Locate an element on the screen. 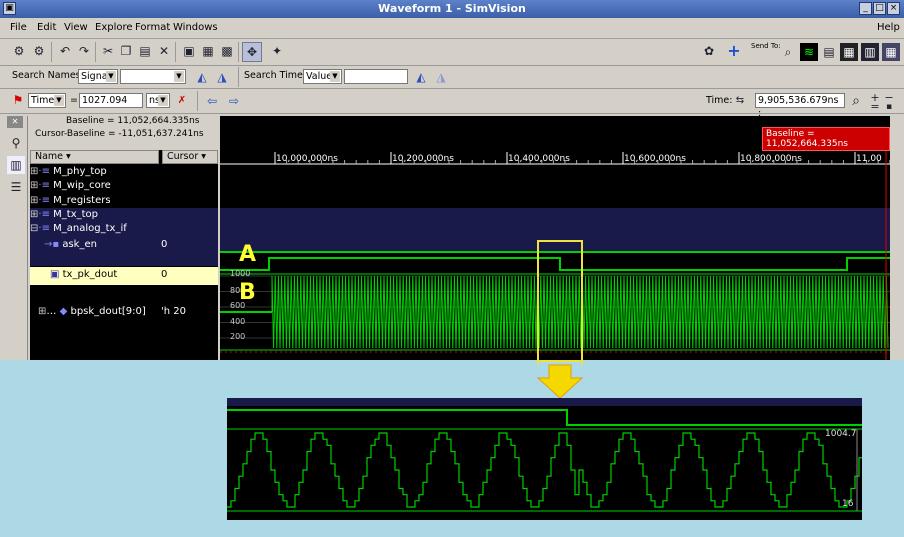 Image resolution: width=904 pixels, height=537 pixels. zoom-group-band is located at coordinates (544, 402).